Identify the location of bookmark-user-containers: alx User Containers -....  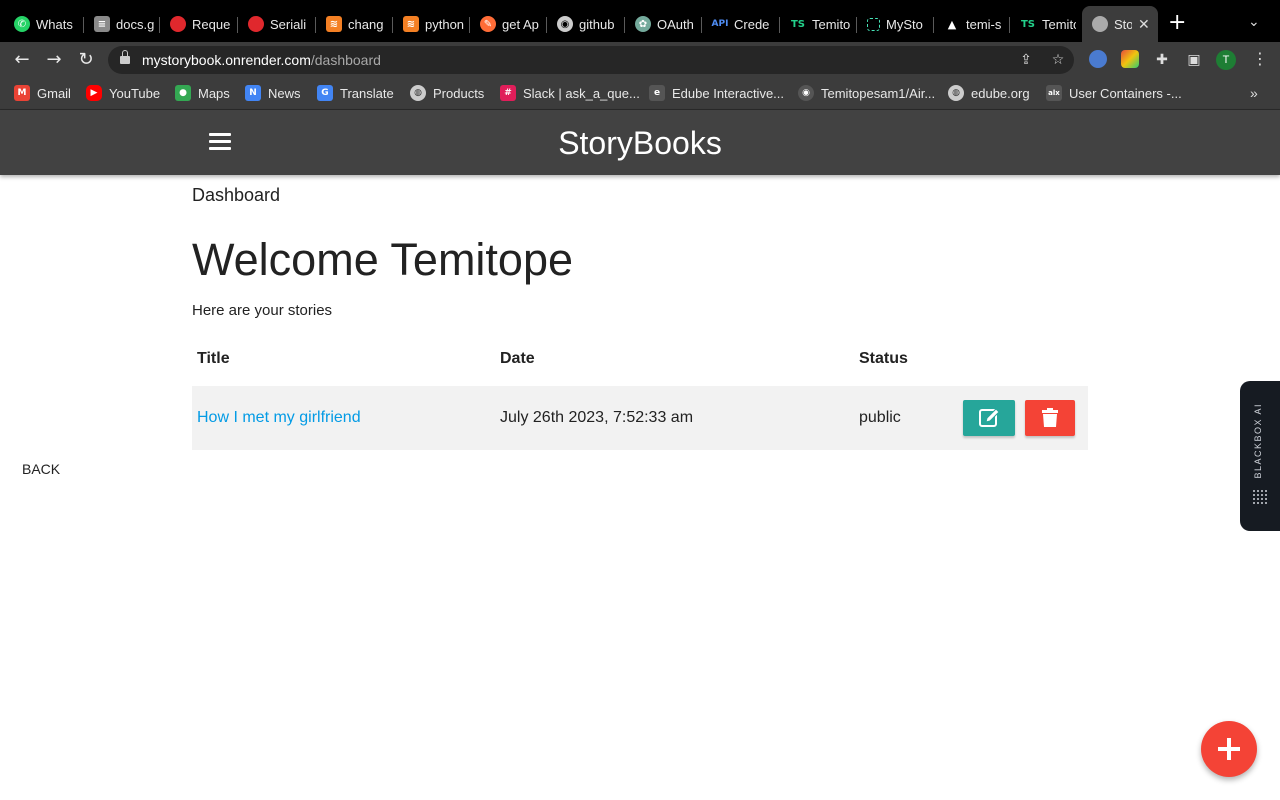
(1114, 93).